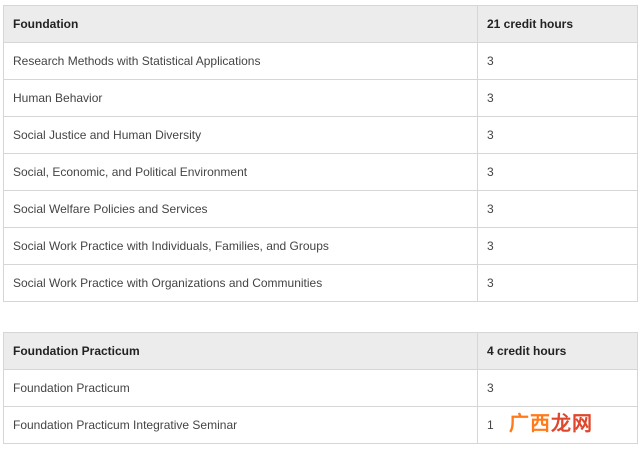 The image size is (640, 449). Describe the element at coordinates (240, 351) in the screenshot. I see `header-name-cell: Foundation Practicum` at that location.